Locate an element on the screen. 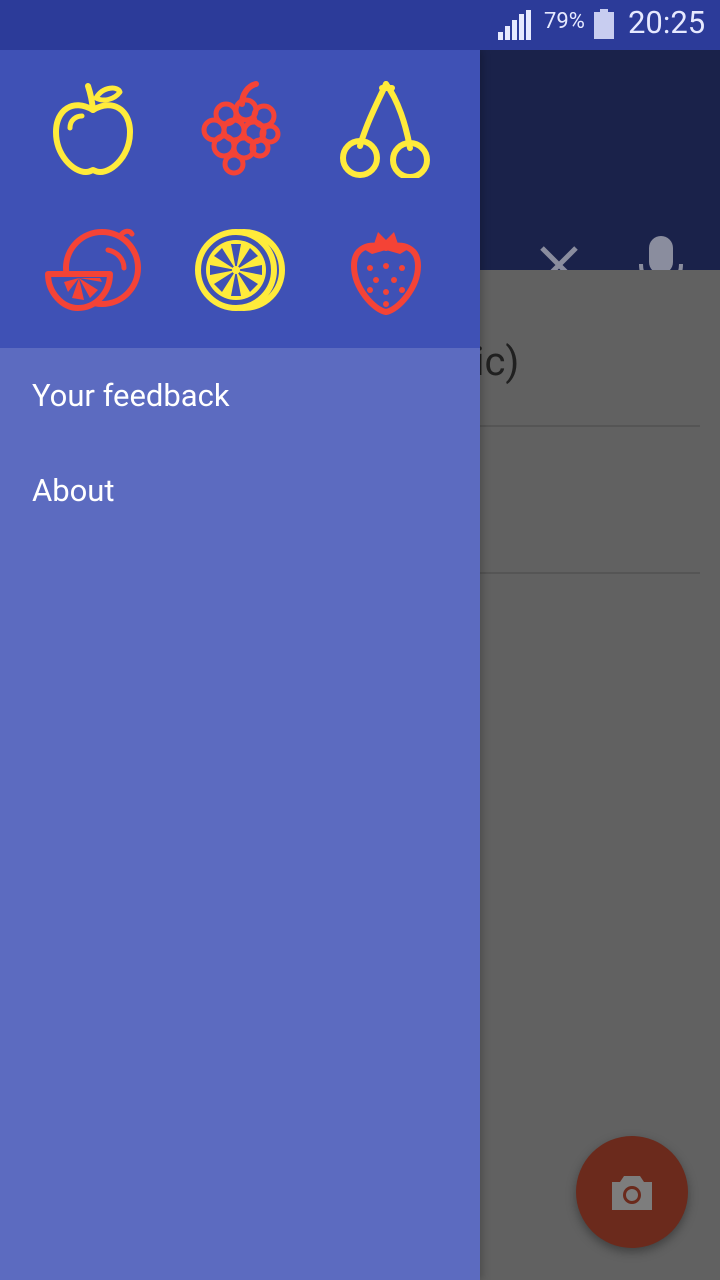 The height and width of the screenshot is (1280, 720). menu-item-about: About is located at coordinates (240, 490).